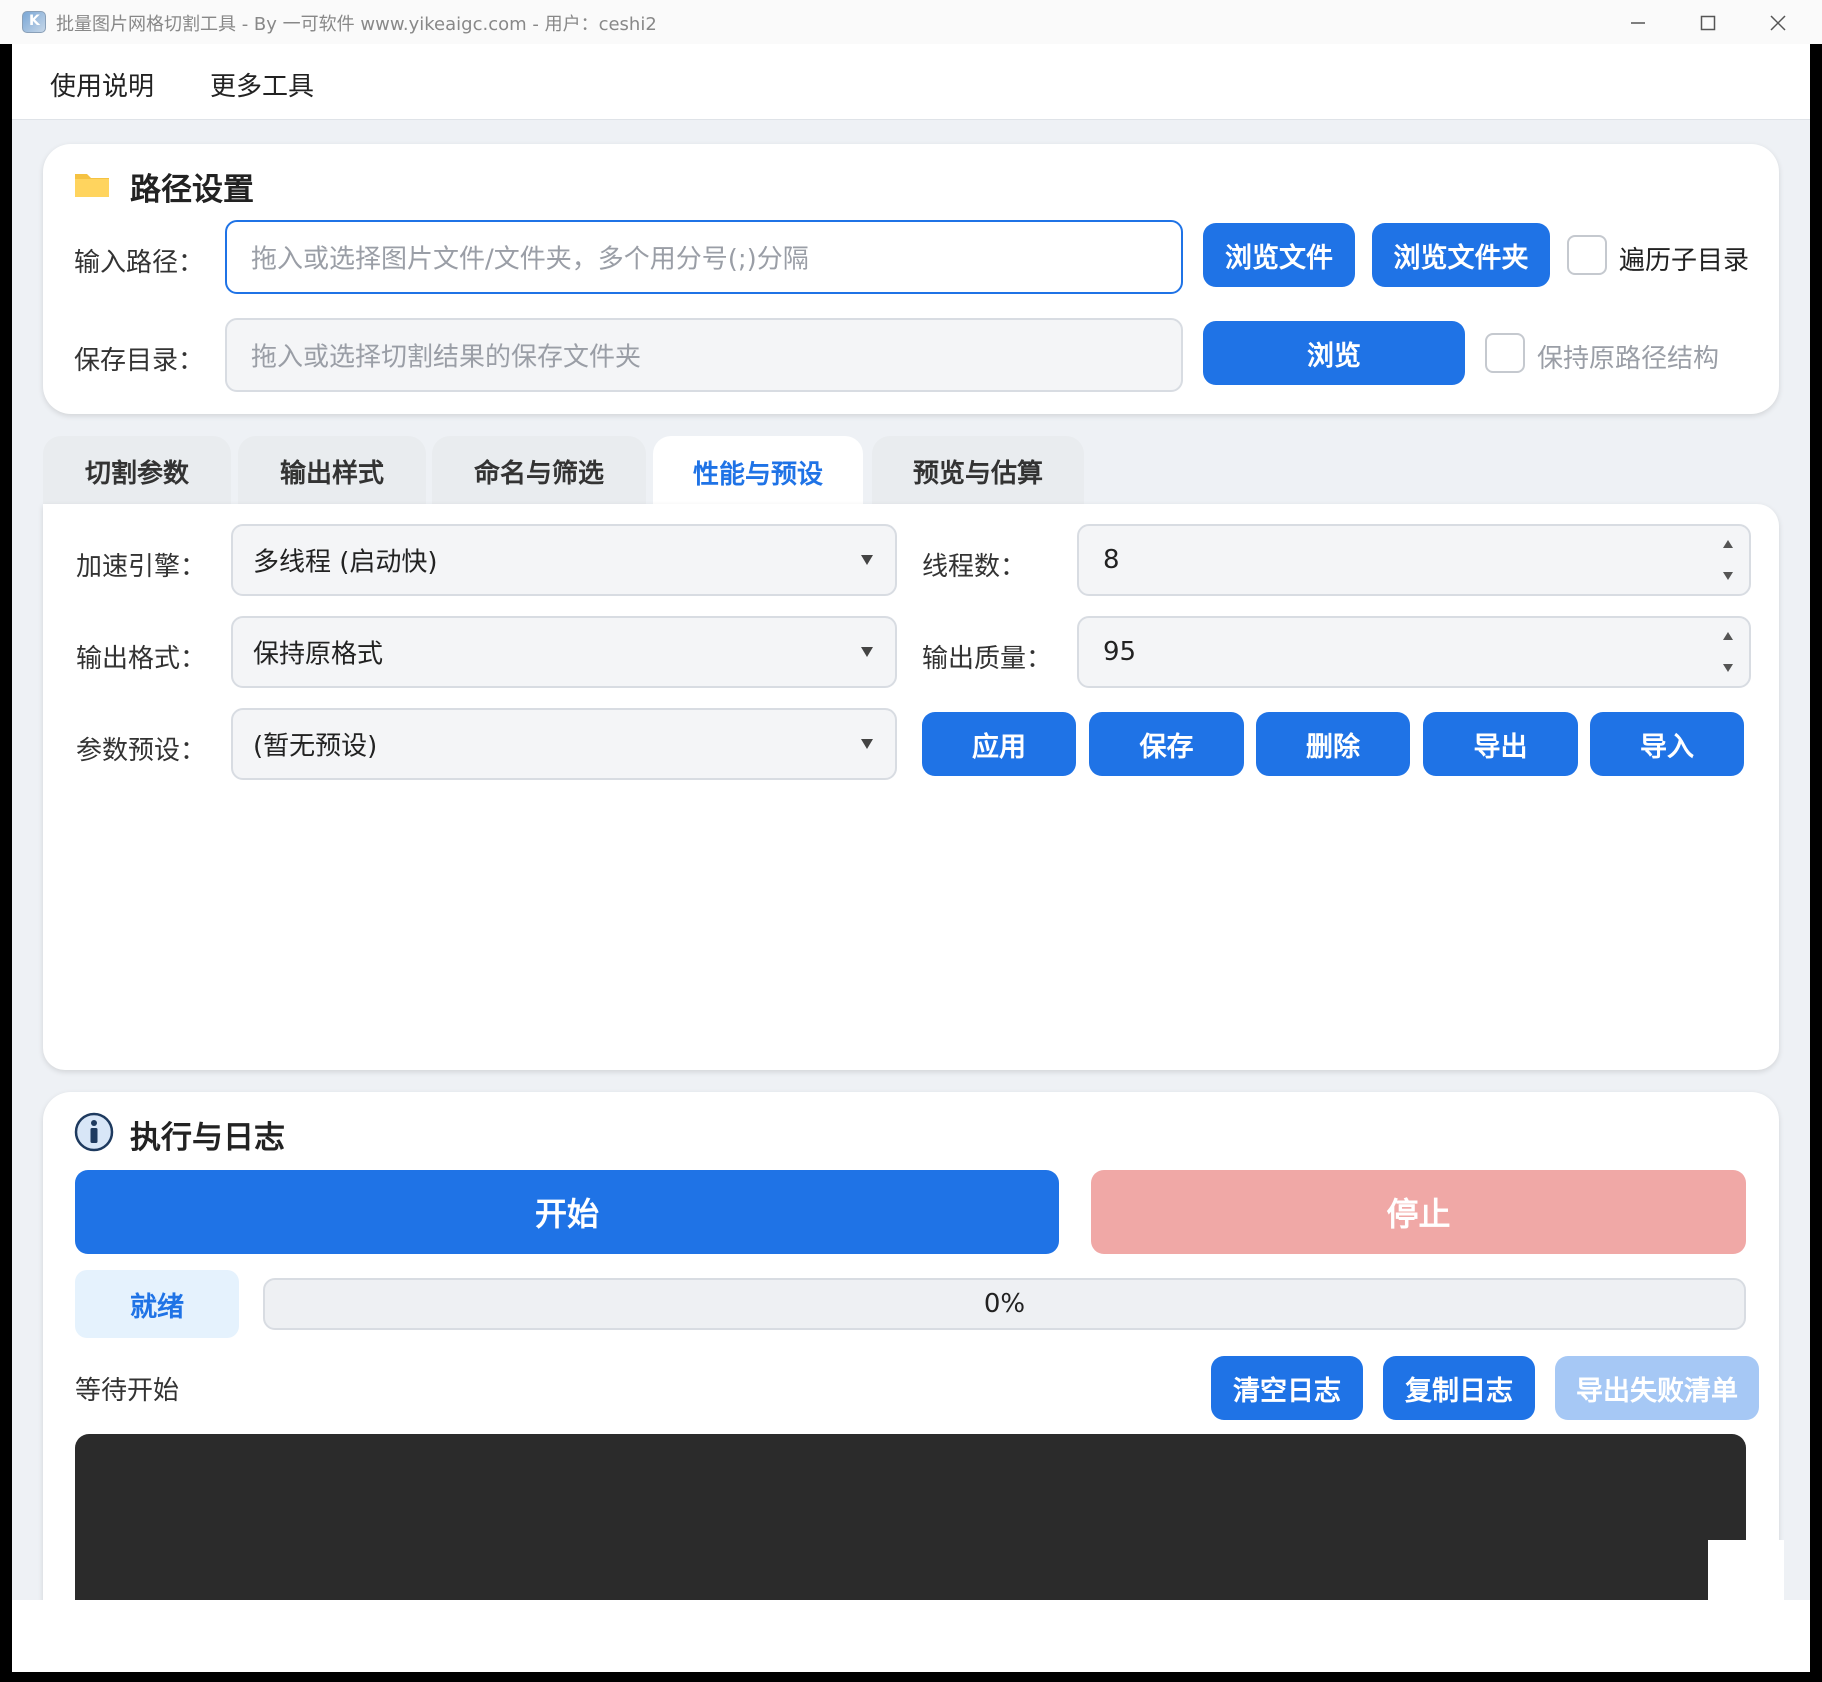  What do you see at coordinates (1418, 1212) in the screenshot?
I see `stop-button: 停止` at bounding box center [1418, 1212].